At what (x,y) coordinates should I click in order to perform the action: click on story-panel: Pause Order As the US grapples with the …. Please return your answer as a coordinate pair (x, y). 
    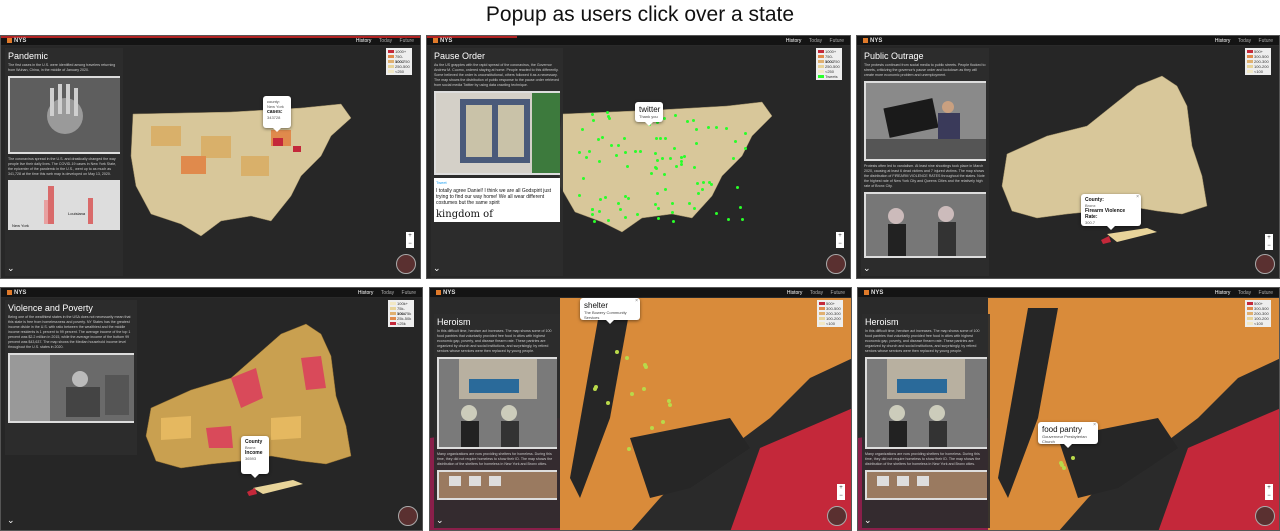
    Looking at the image, I should click on (497, 162).